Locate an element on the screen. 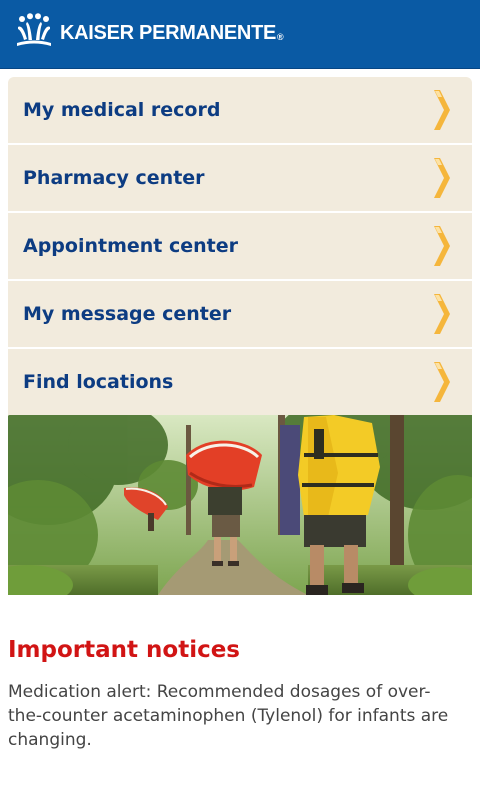 The image size is (480, 800). menu-item-label: My message center is located at coordinates (127, 314).